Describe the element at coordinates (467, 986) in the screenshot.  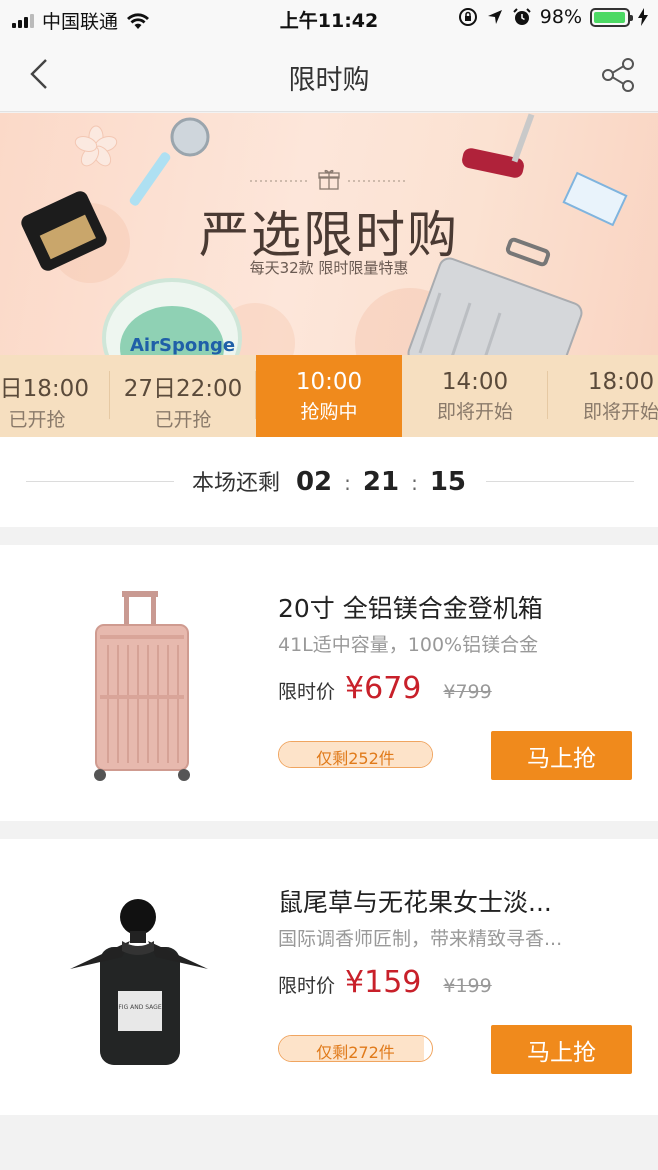
I see `original-price: ¥199` at that location.